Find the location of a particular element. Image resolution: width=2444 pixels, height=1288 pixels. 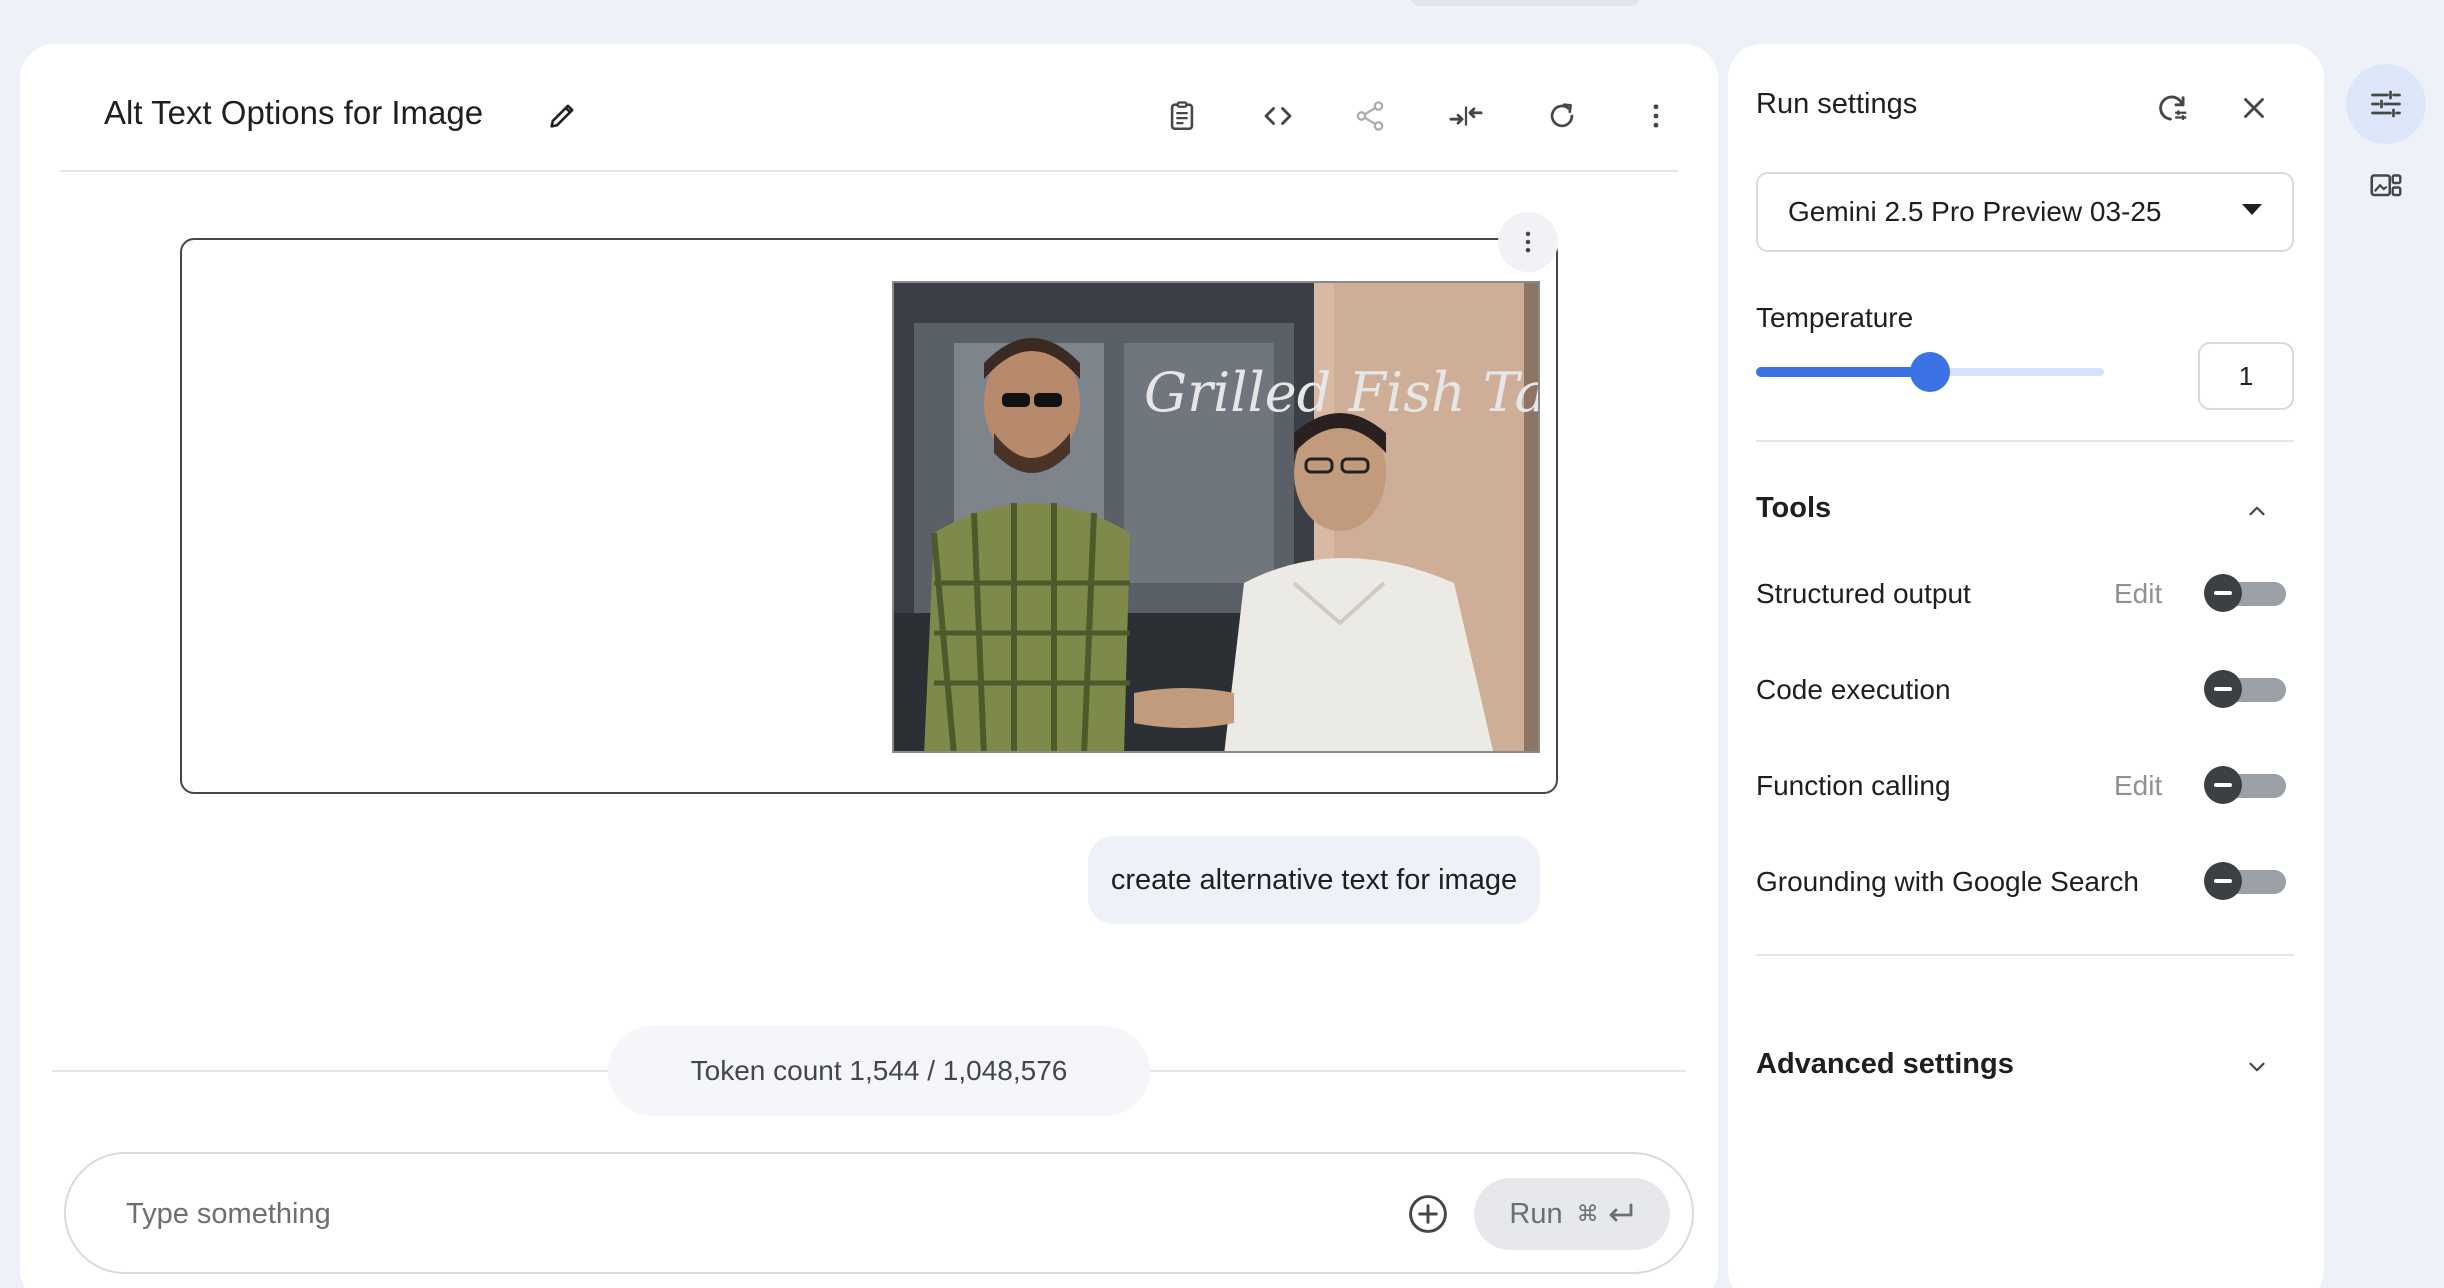

image-gallery-icon is located at coordinates (2386, 185).